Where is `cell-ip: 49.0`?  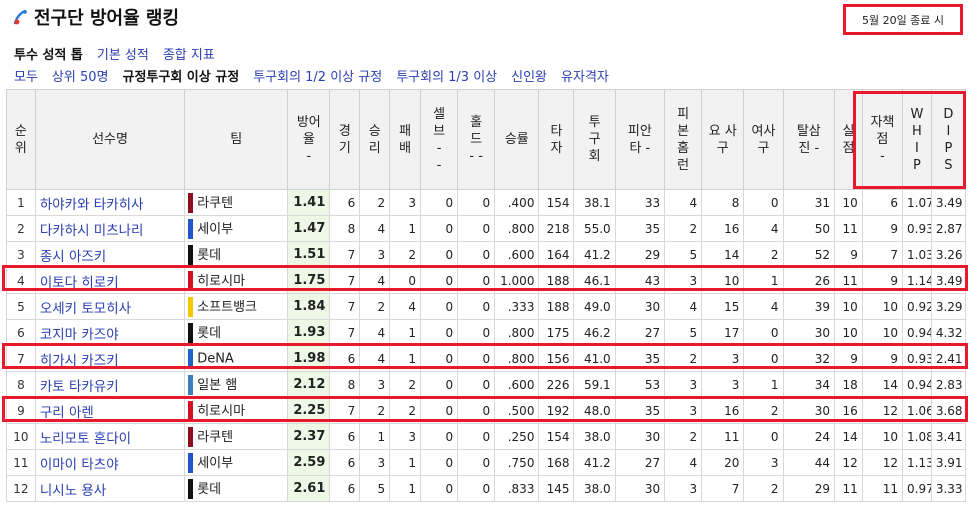 cell-ip: 49.0 is located at coordinates (594, 306).